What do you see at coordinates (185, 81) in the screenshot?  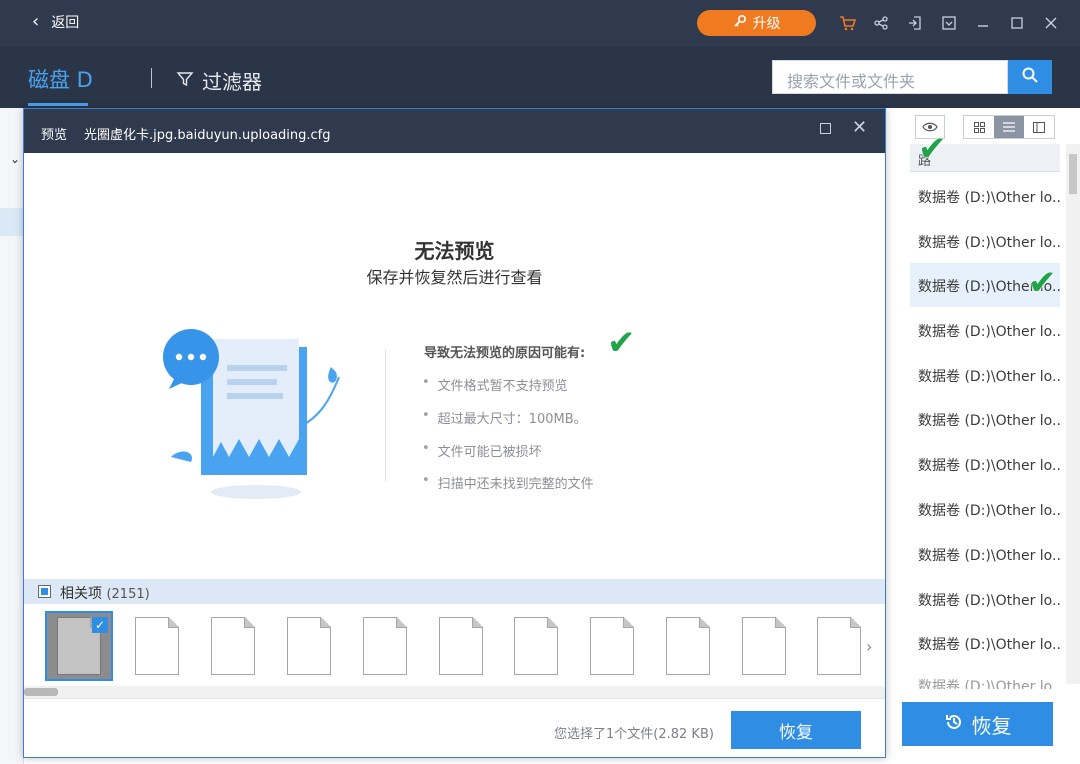 I see `filter-icon` at bounding box center [185, 81].